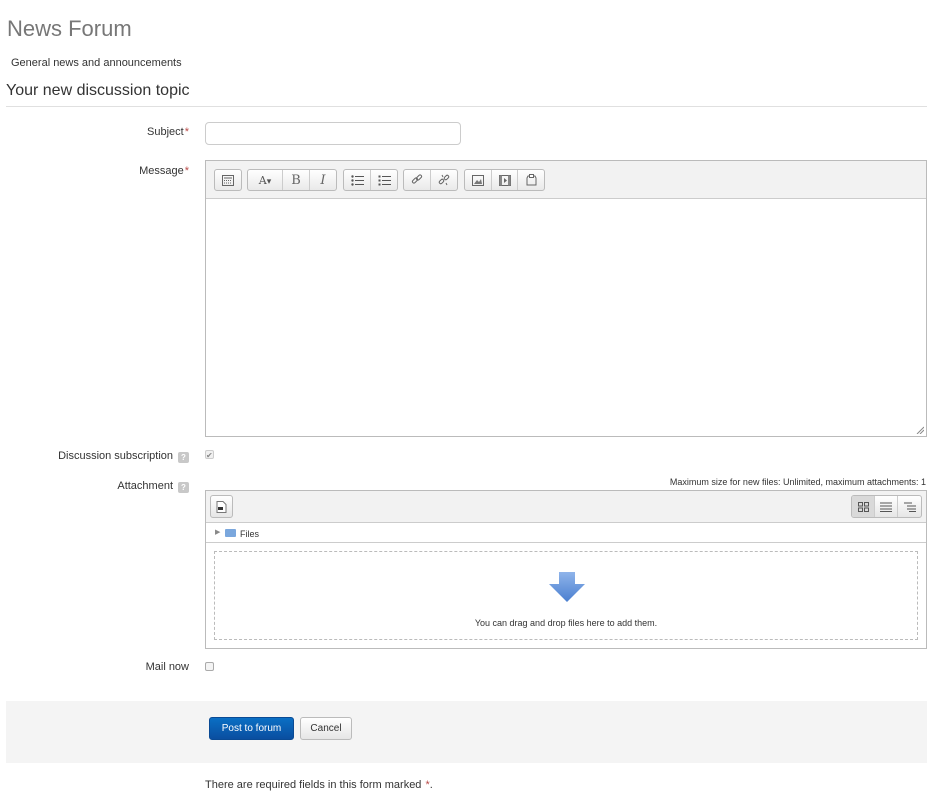  What do you see at coordinates (566, 533) in the screenshot?
I see `file-picker-path: ▶ Files` at bounding box center [566, 533].